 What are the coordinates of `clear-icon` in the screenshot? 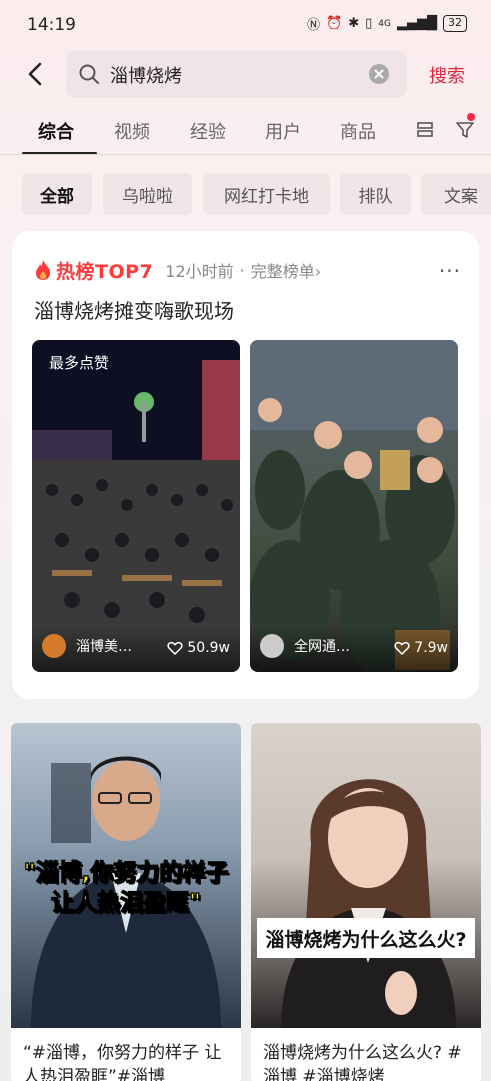 It's located at (379, 74).